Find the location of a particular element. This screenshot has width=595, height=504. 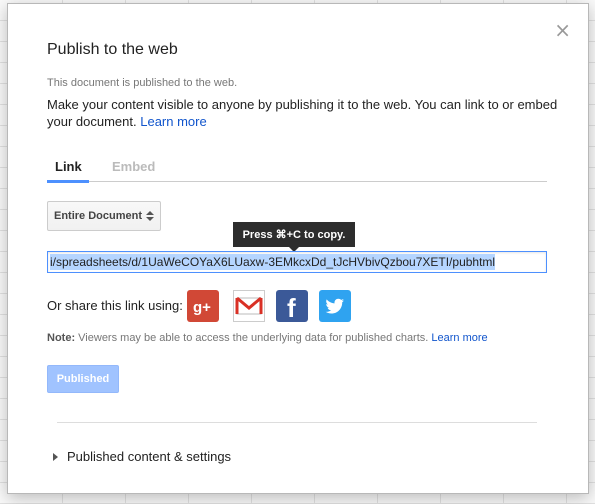

expand-triangle-icon is located at coordinates (55, 456).